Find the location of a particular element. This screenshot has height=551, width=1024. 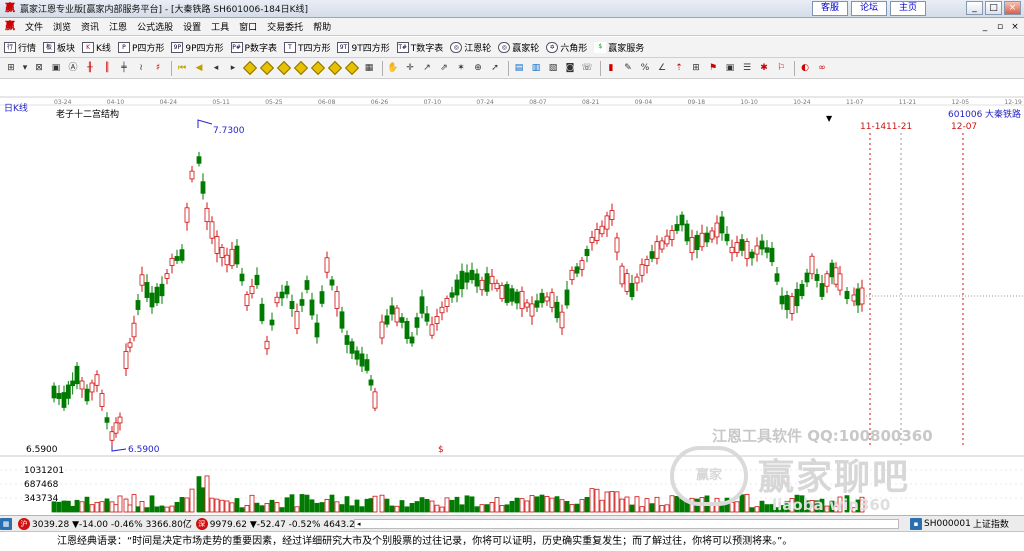

percent-icon: % is located at coordinates (645, 68).